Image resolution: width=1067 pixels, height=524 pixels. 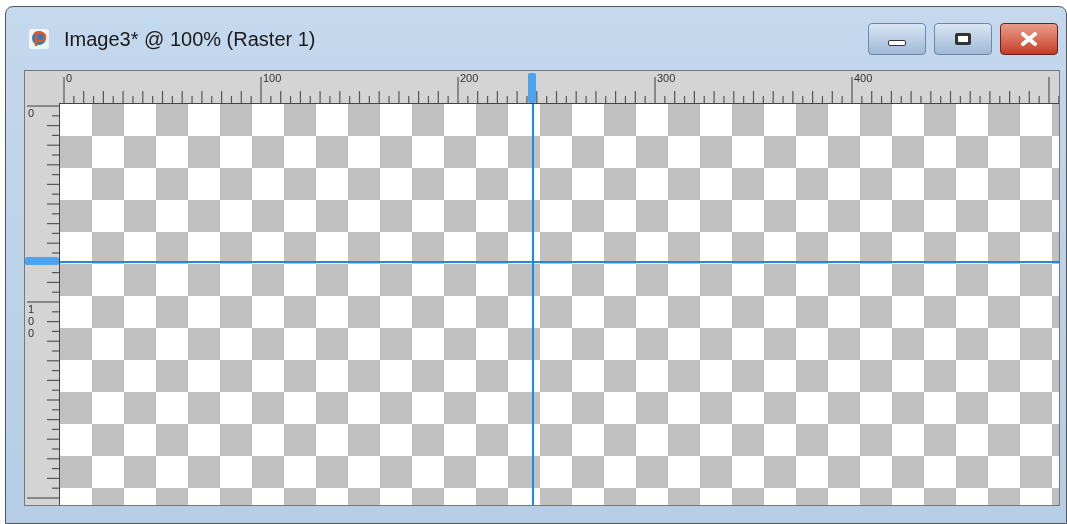 I want to click on horizontal-guide-line, so click(x=559, y=262).